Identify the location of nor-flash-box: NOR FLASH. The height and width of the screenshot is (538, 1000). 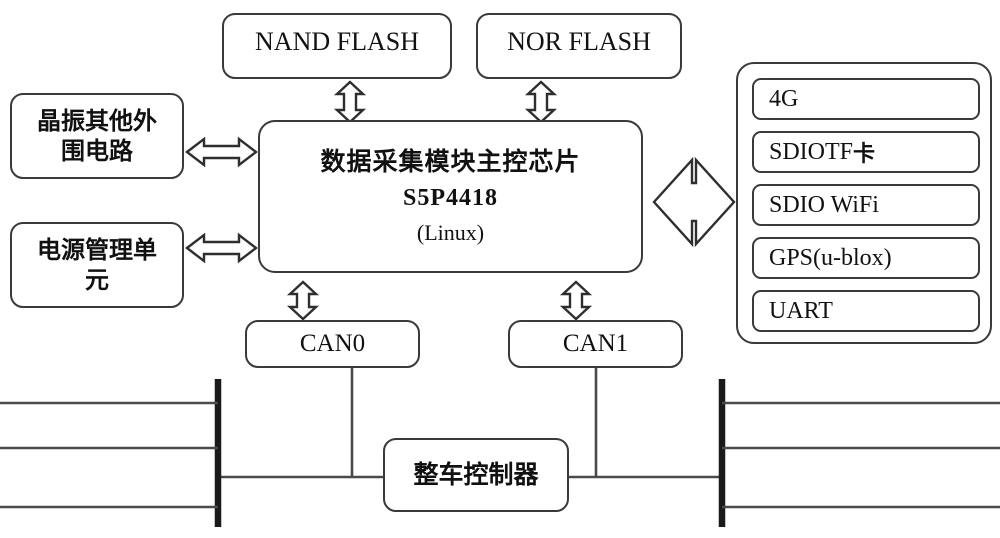
(579, 46).